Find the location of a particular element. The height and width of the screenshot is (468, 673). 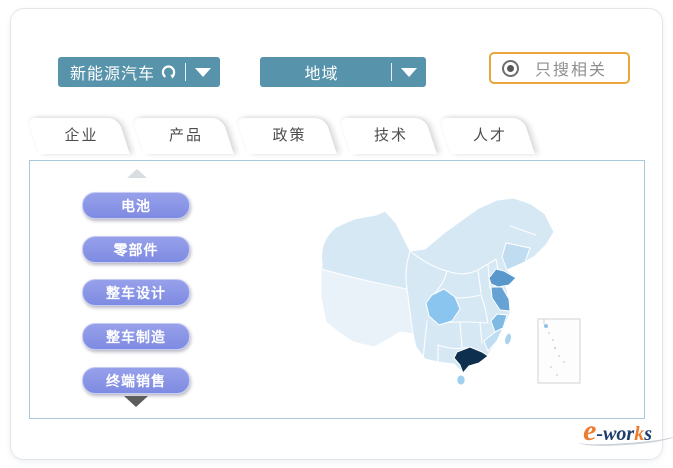

logo-text: -wor is located at coordinates (615, 434).